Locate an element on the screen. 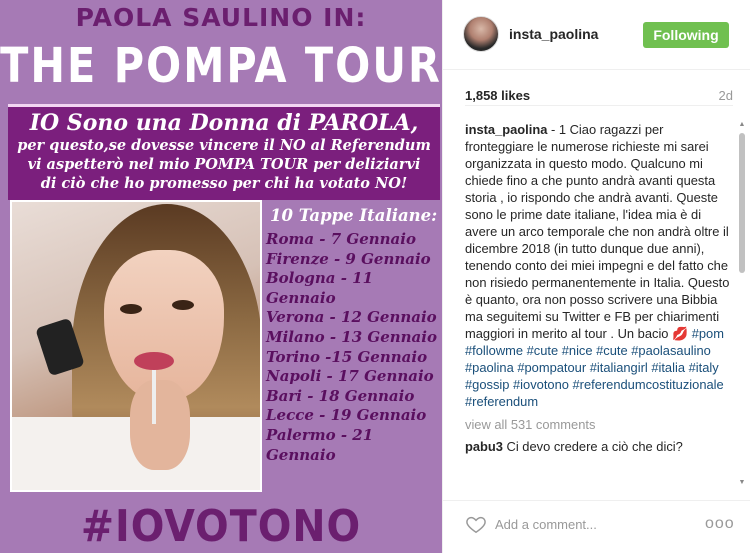 The image size is (750, 553). tour-date-row: Verona - 12 Gennaio is located at coordinates (351, 317).